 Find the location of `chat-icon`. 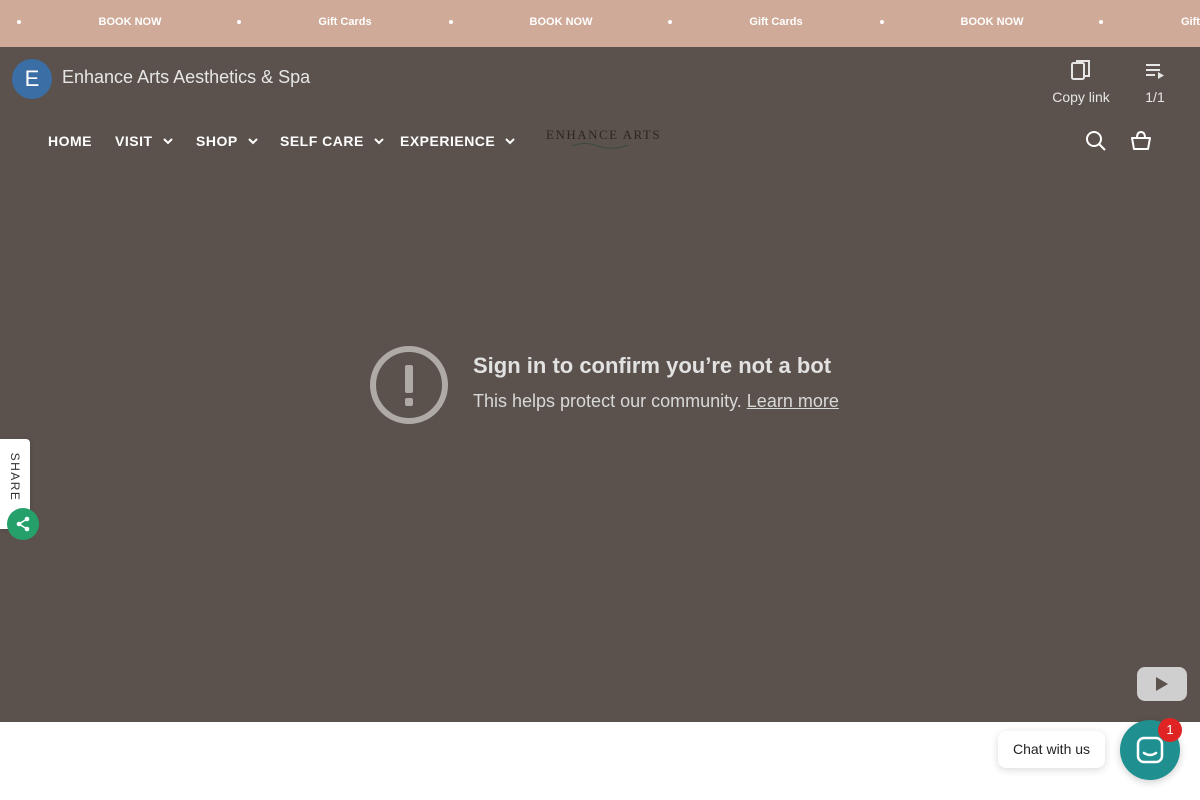

chat-icon is located at coordinates (1150, 750).